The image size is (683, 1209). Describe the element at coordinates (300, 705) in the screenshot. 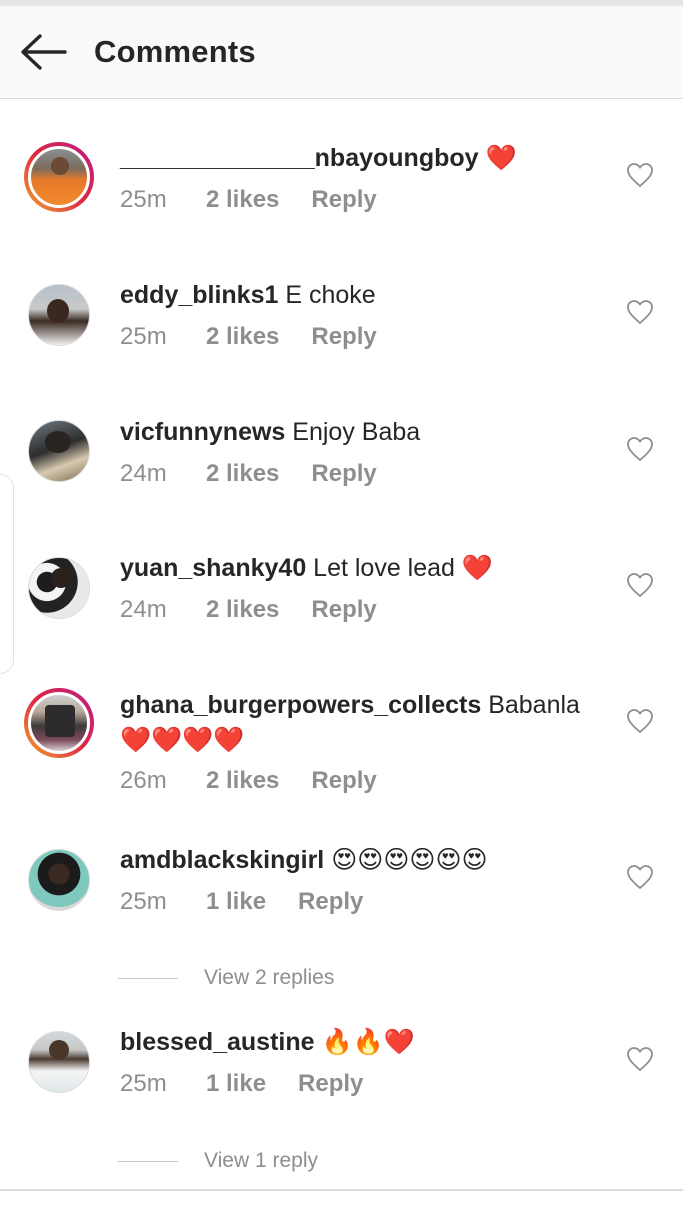

I see `username: ghana_burgerpowers_collects` at that location.